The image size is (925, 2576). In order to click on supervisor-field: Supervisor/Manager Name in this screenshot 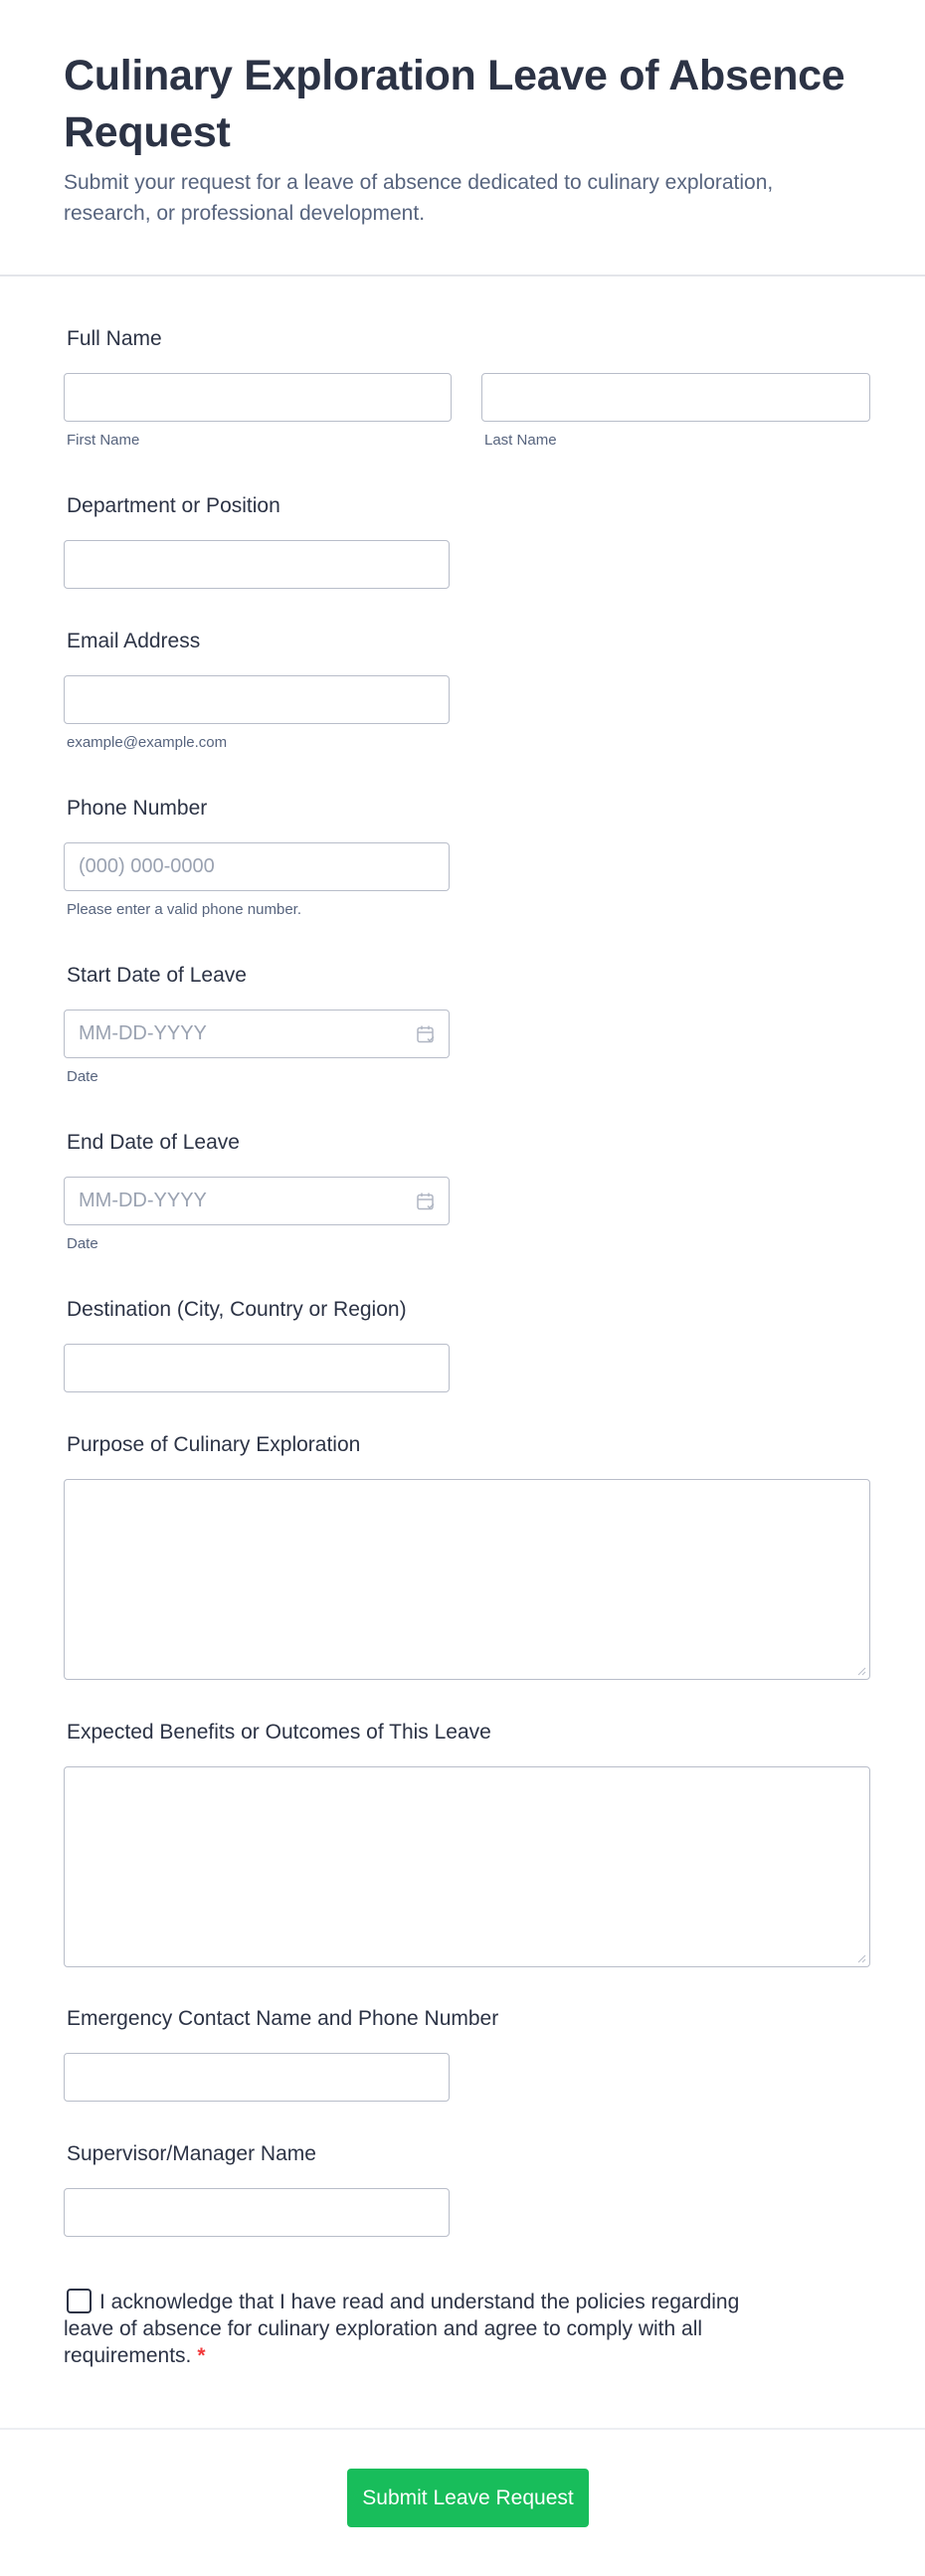, I will do `click(257, 2189)`.